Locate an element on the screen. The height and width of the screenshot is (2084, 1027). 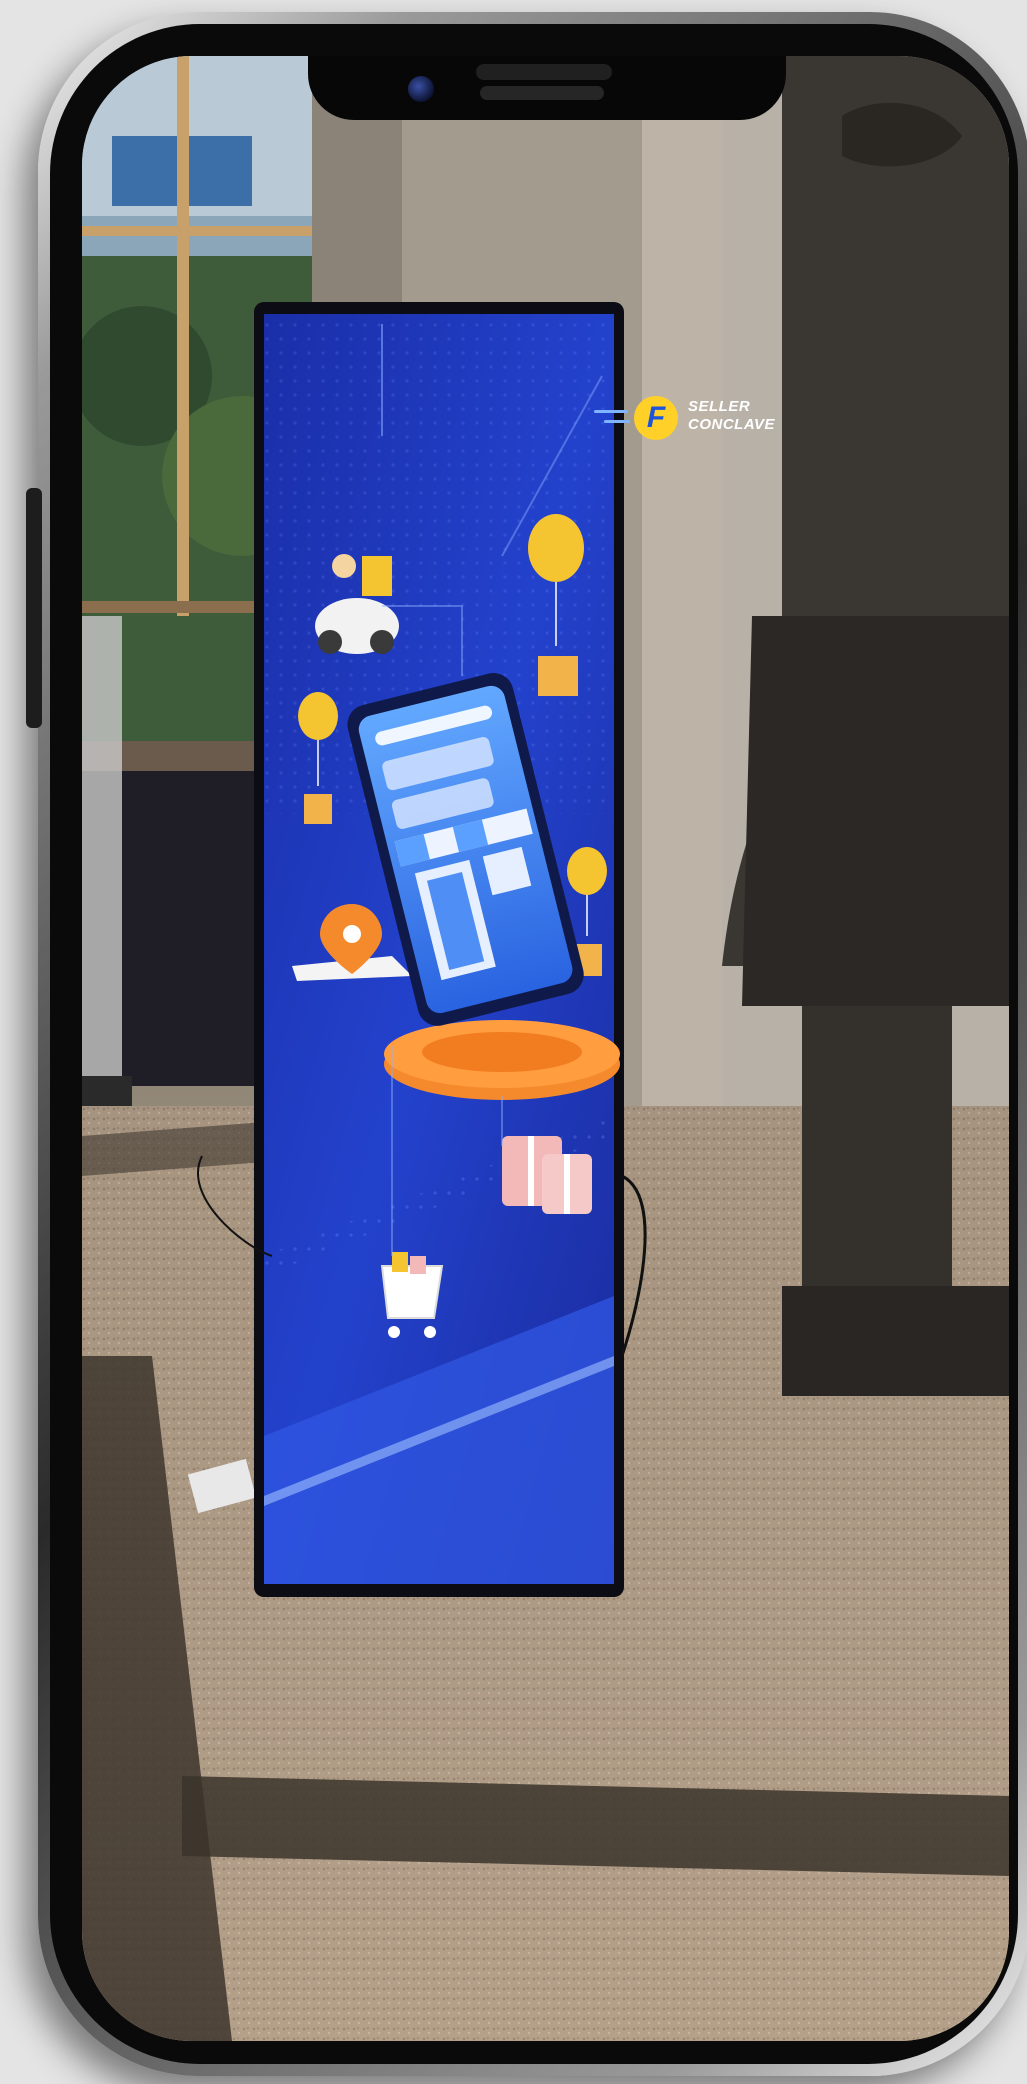
side-button is located at coordinates (34, 608).